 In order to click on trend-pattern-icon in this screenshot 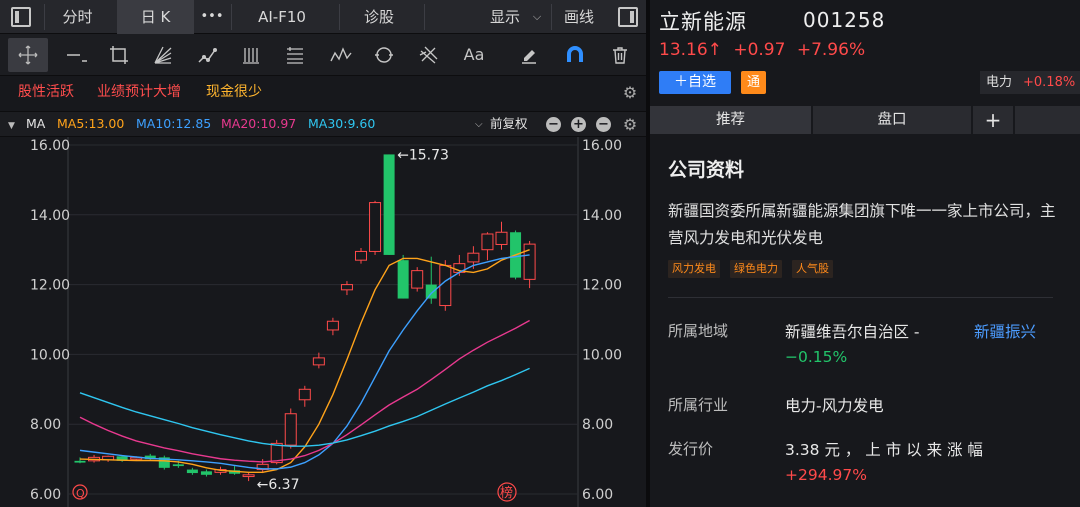, I will do `click(207, 55)`.